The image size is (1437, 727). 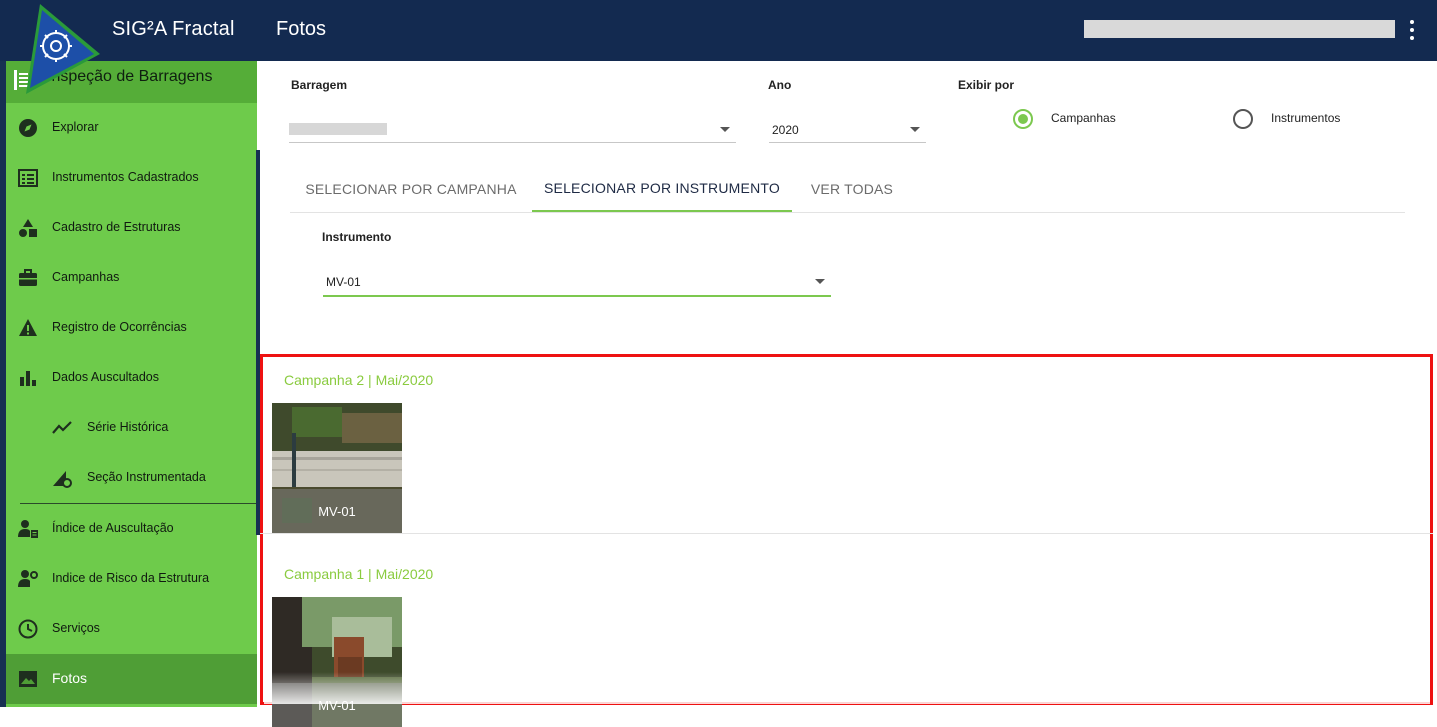 I want to click on sidebar-left-edge, so click(x=3, y=384).